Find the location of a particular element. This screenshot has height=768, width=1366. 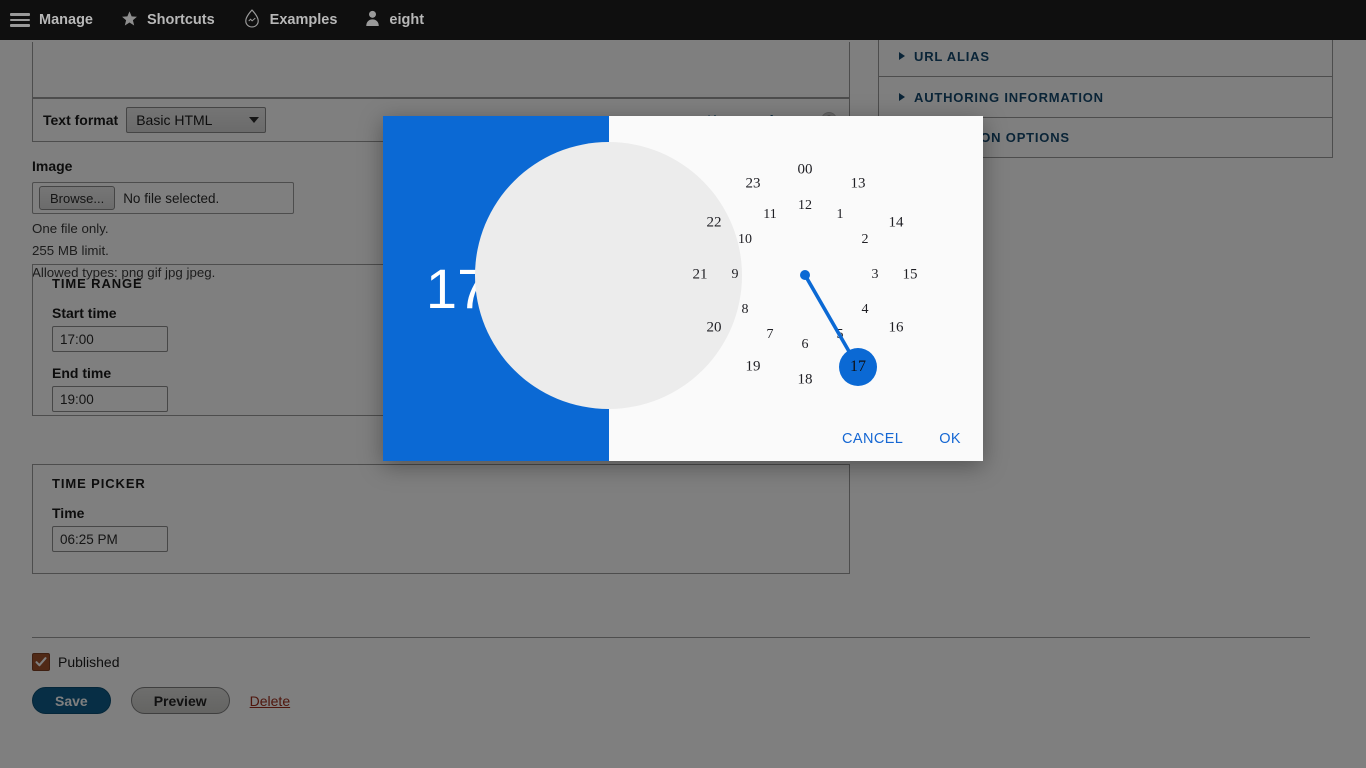

time-picker-legend: TIME PICKER is located at coordinates (99, 483).